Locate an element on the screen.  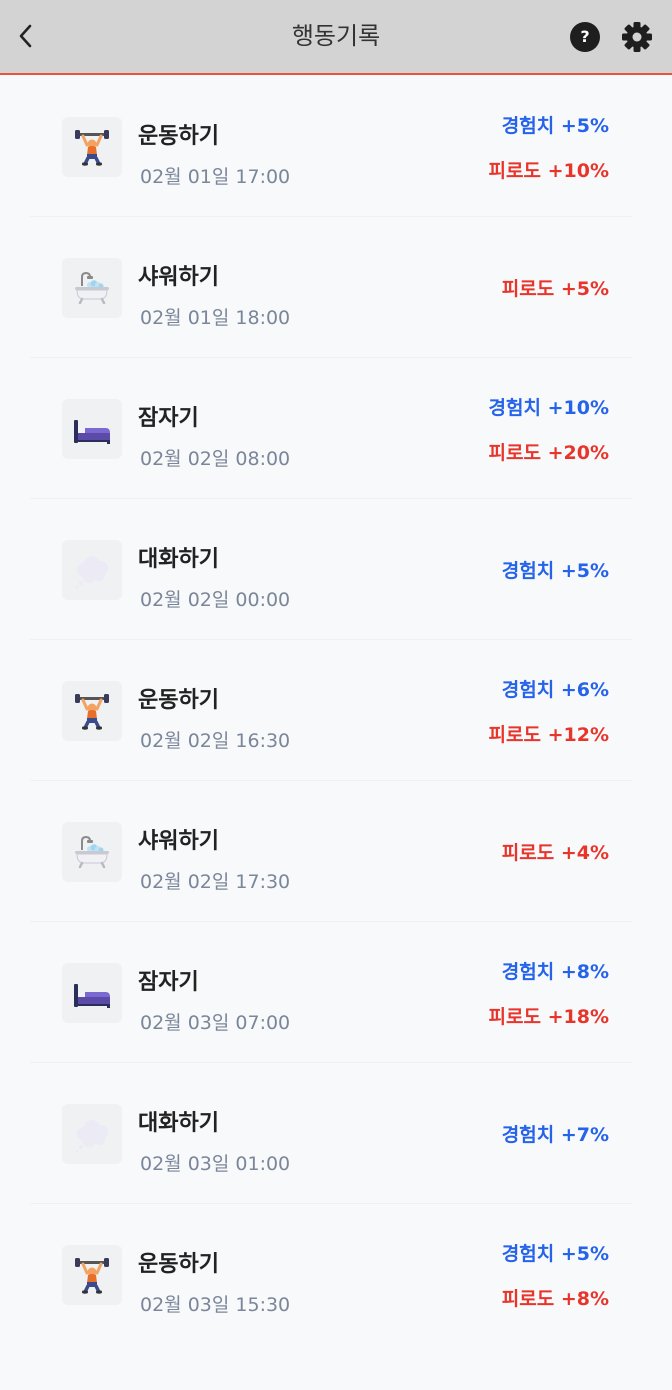
record-time: 02월 02일 16:30 is located at coordinates (215, 741).